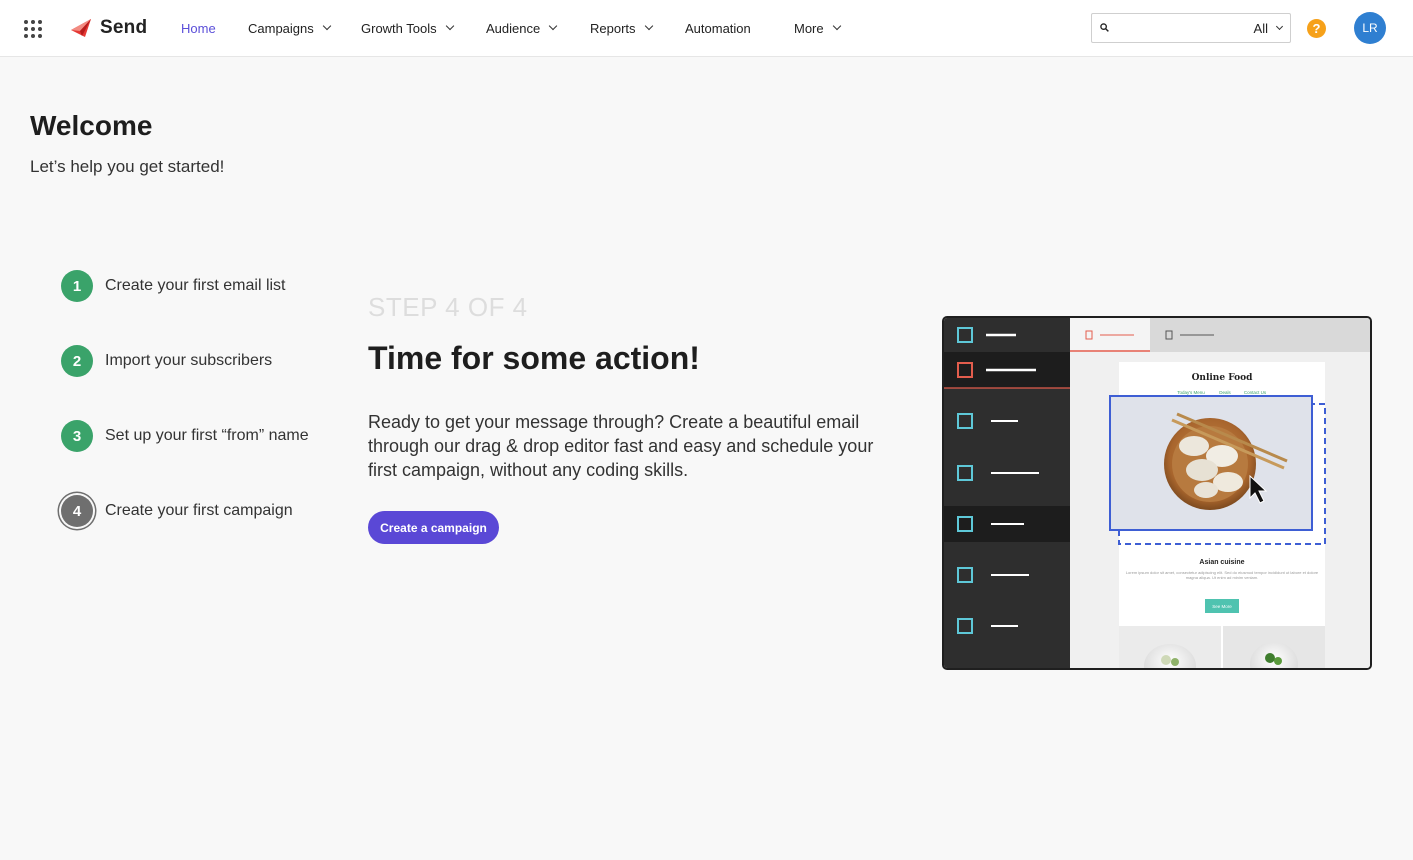 This screenshot has width=1413, height=860. I want to click on email-see-more-button: See More, so click(1222, 606).